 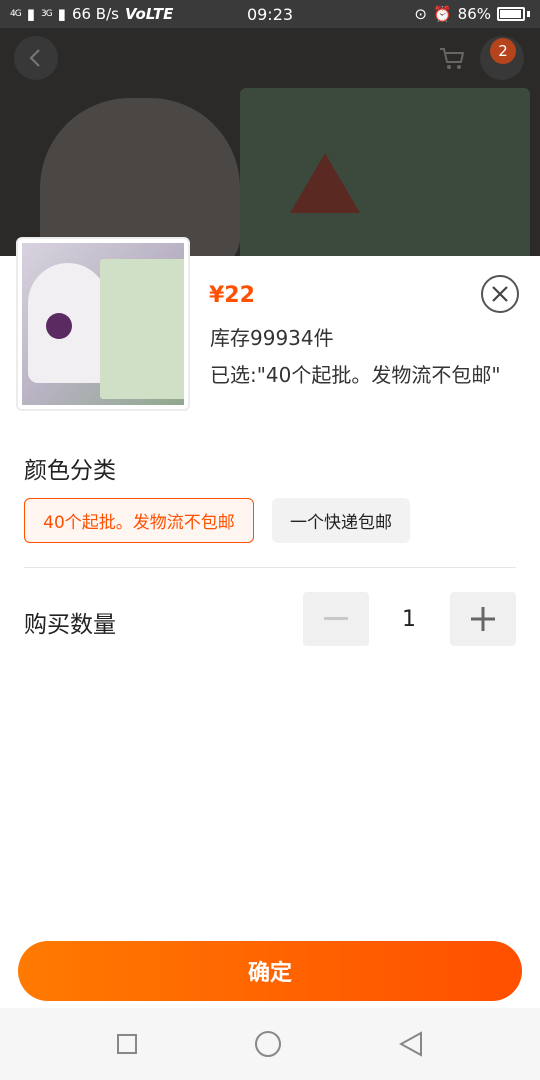 I want to click on cart-count-badge: 2, so click(x=503, y=51).